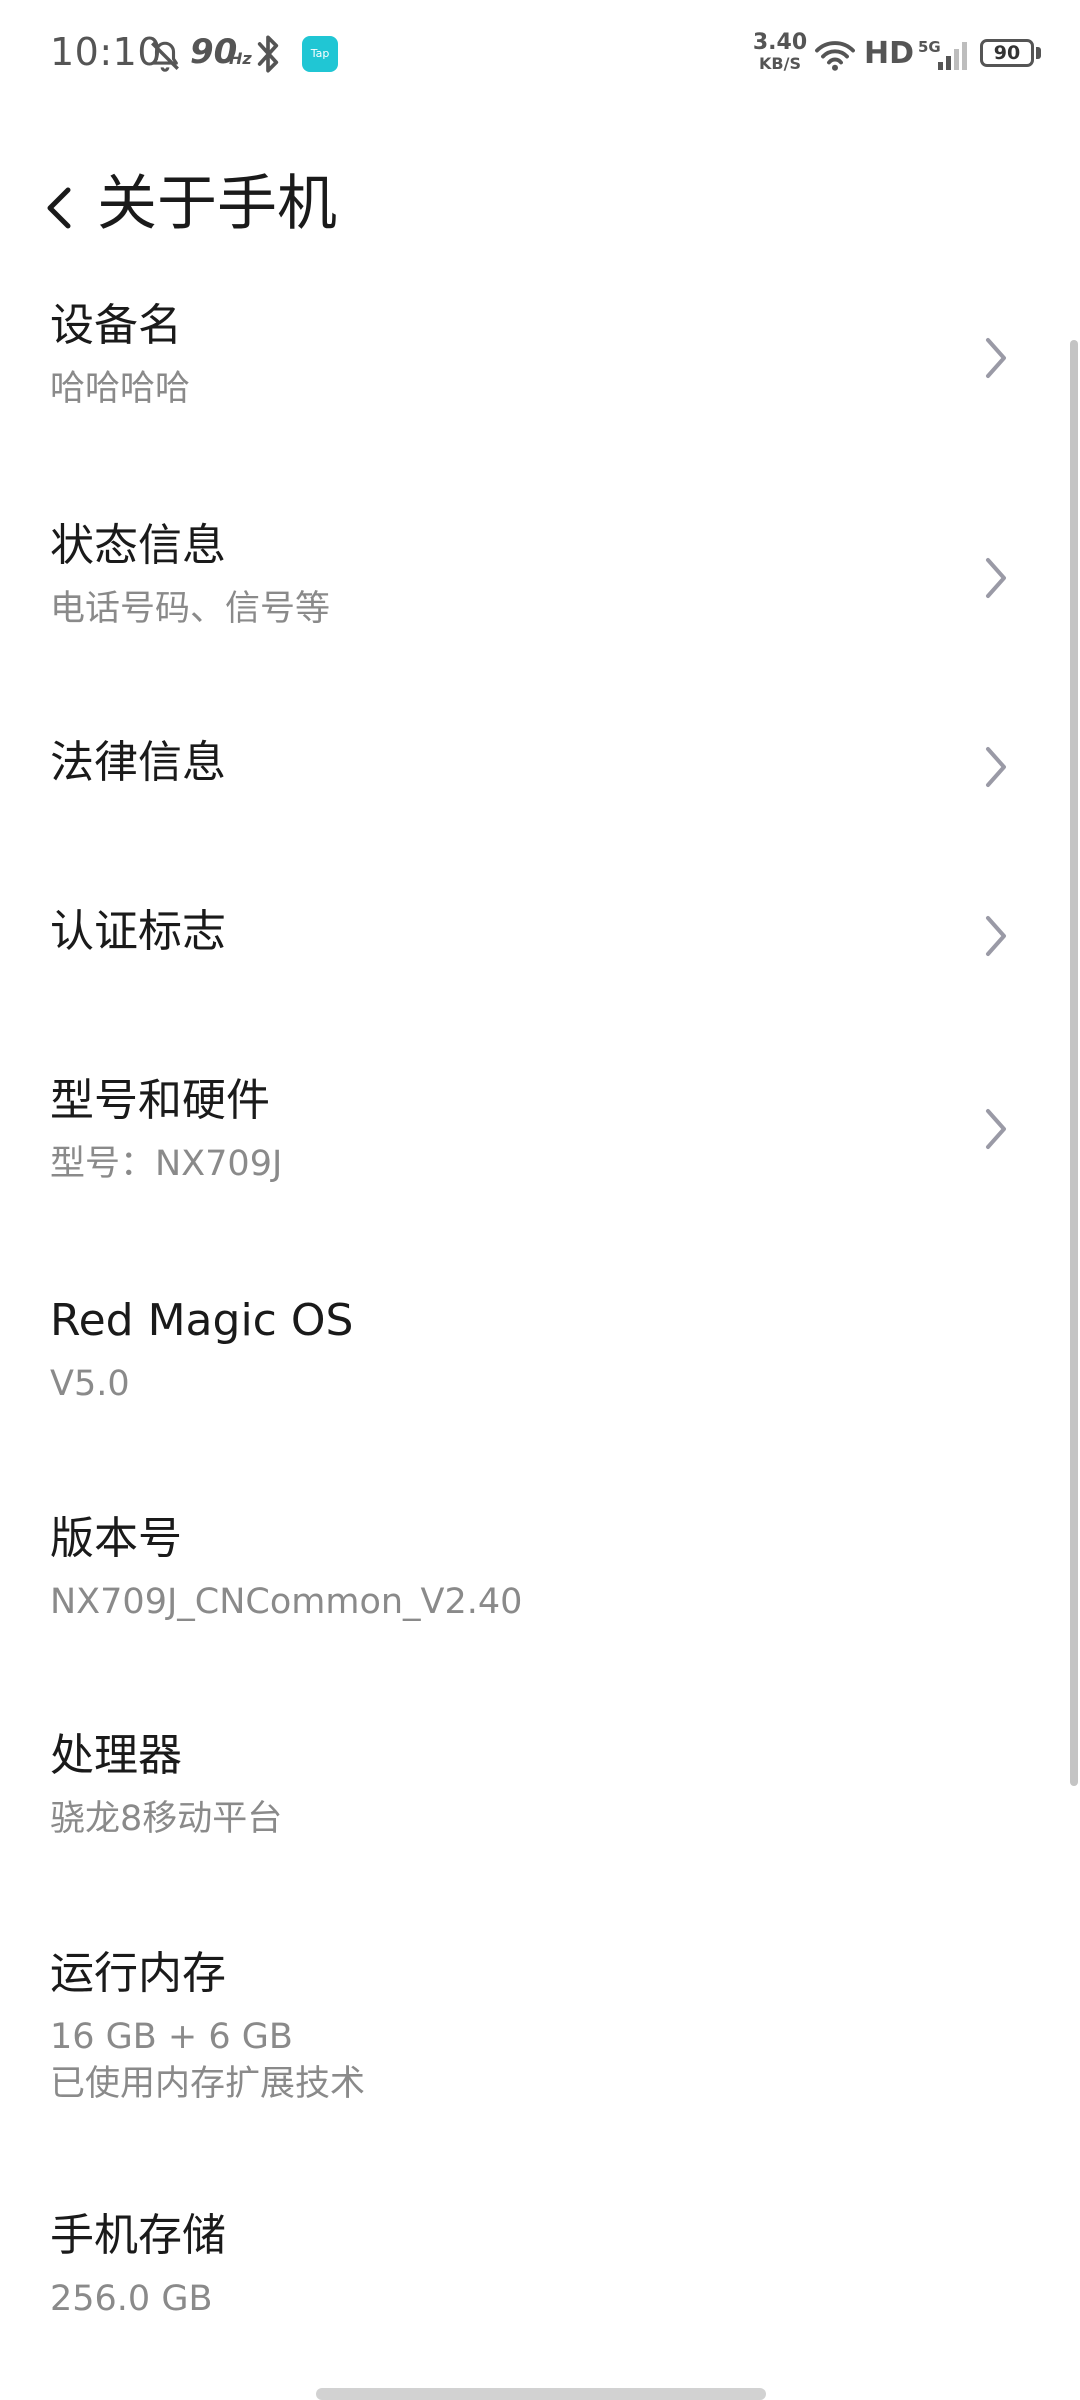  Describe the element at coordinates (320, 54) in the screenshot. I see `app-notification-icon: Tap` at that location.